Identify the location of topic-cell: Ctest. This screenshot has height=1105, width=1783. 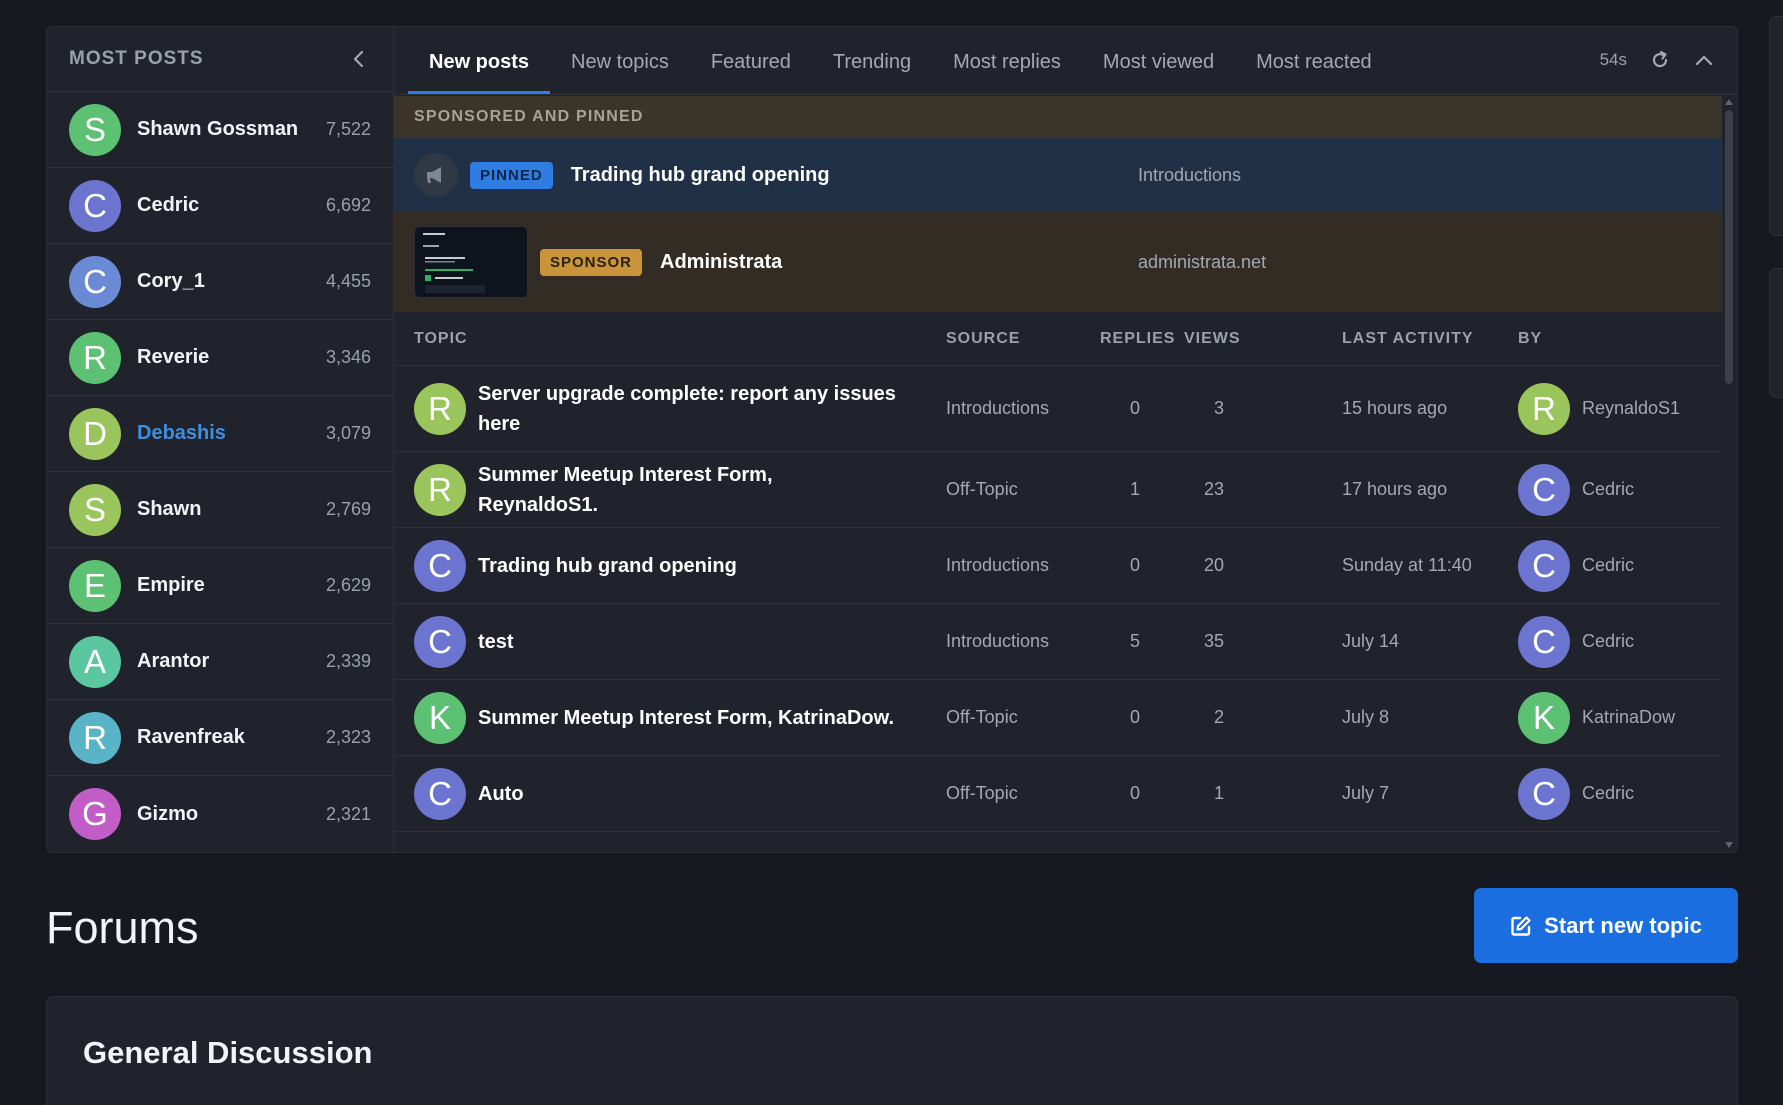
(656, 641).